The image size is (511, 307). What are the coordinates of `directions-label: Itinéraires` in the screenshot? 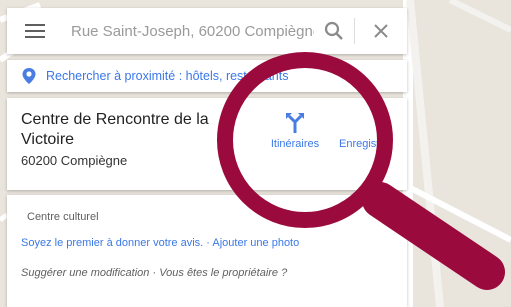 It's located at (295, 144).